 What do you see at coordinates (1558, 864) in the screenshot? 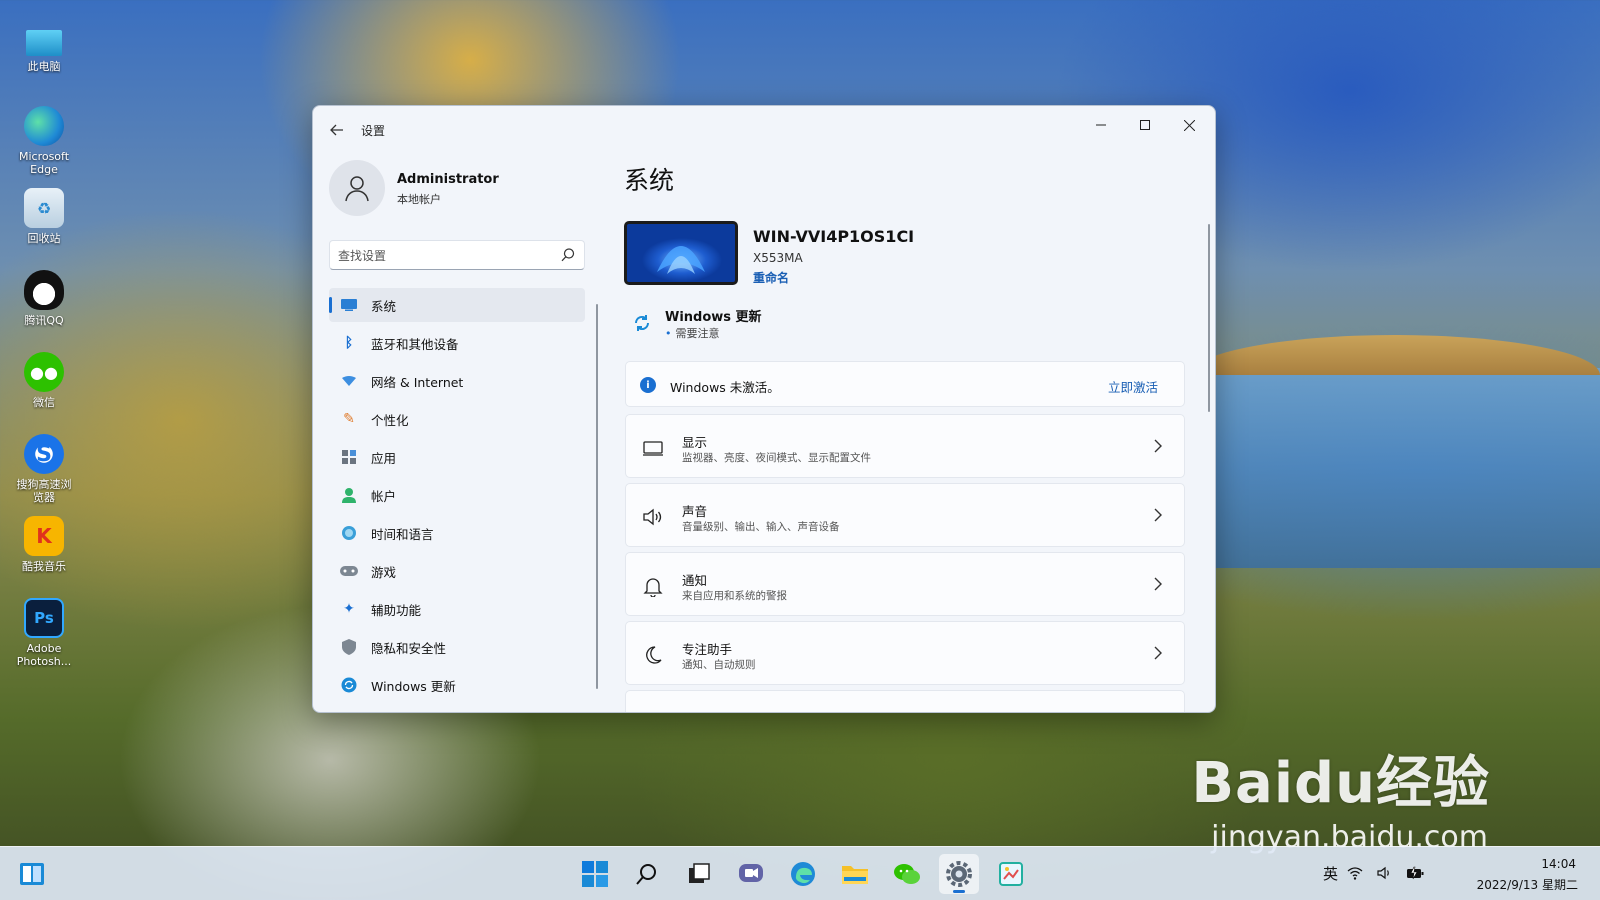
I see `clock-time: 14:04` at bounding box center [1558, 864].